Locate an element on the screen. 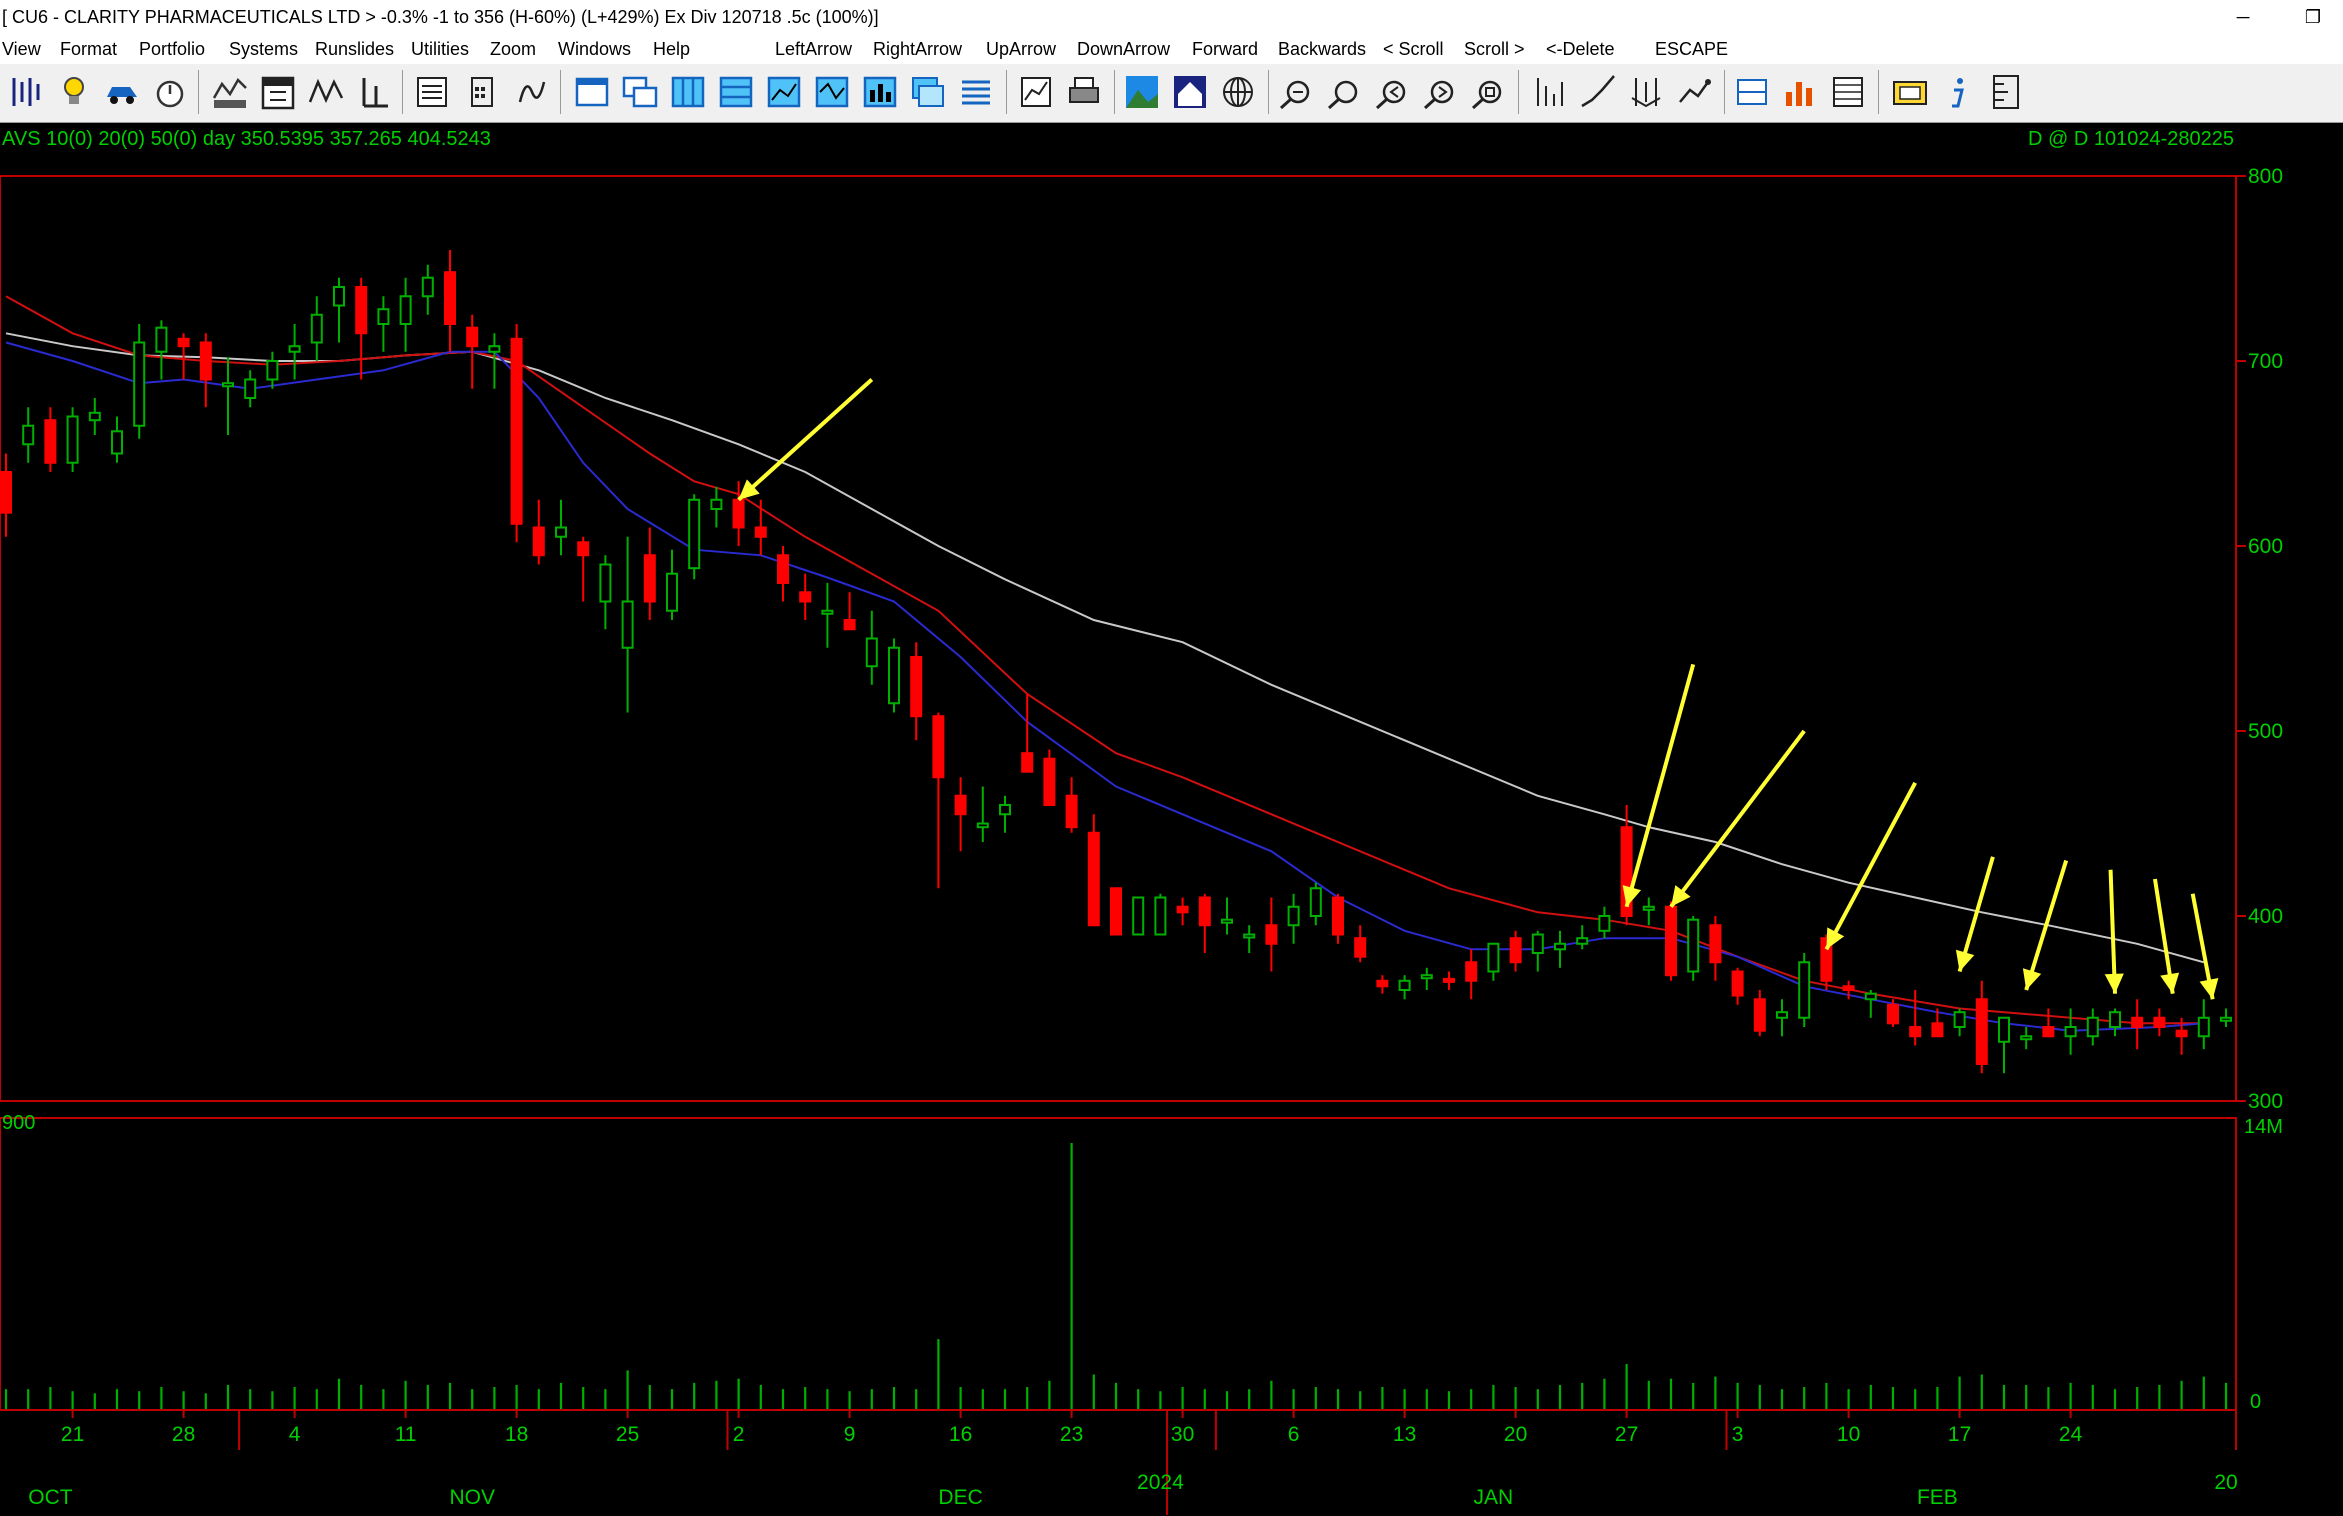 The height and width of the screenshot is (1516, 2343). bars-icon is located at coordinates (26, 92).